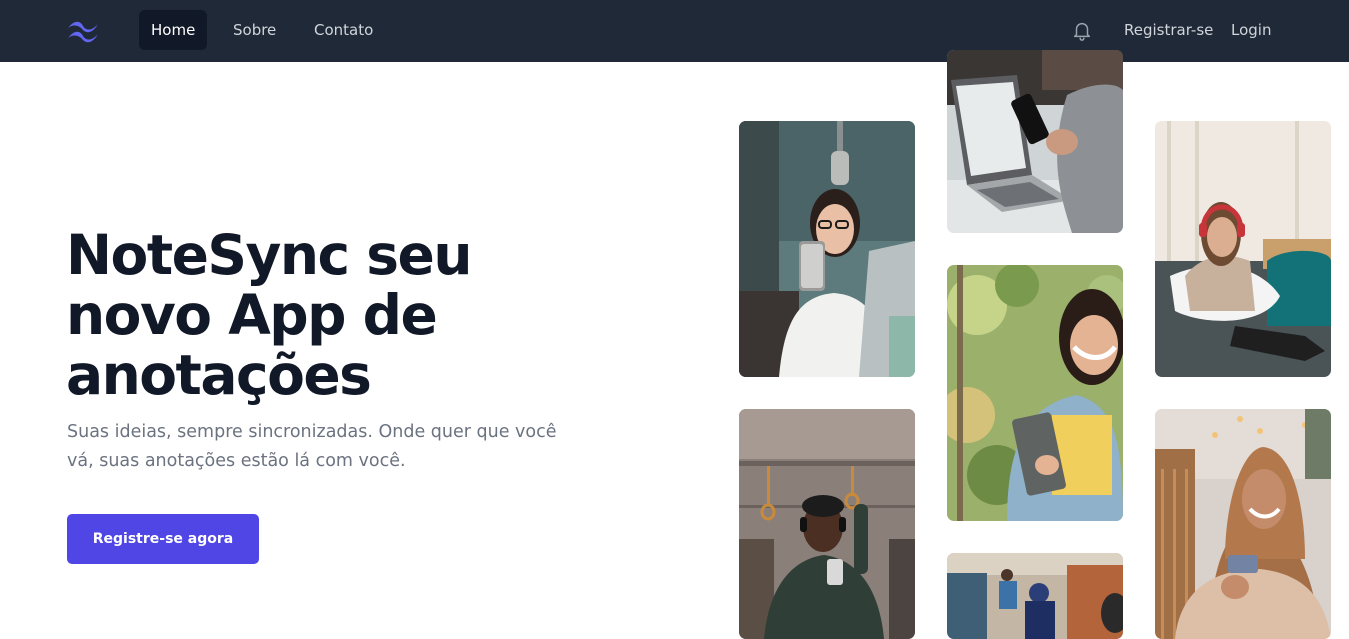 The image size is (1349, 639). Describe the element at coordinates (1243, 524) in the screenshot. I see `woman-hijab-phone-photo` at that location.